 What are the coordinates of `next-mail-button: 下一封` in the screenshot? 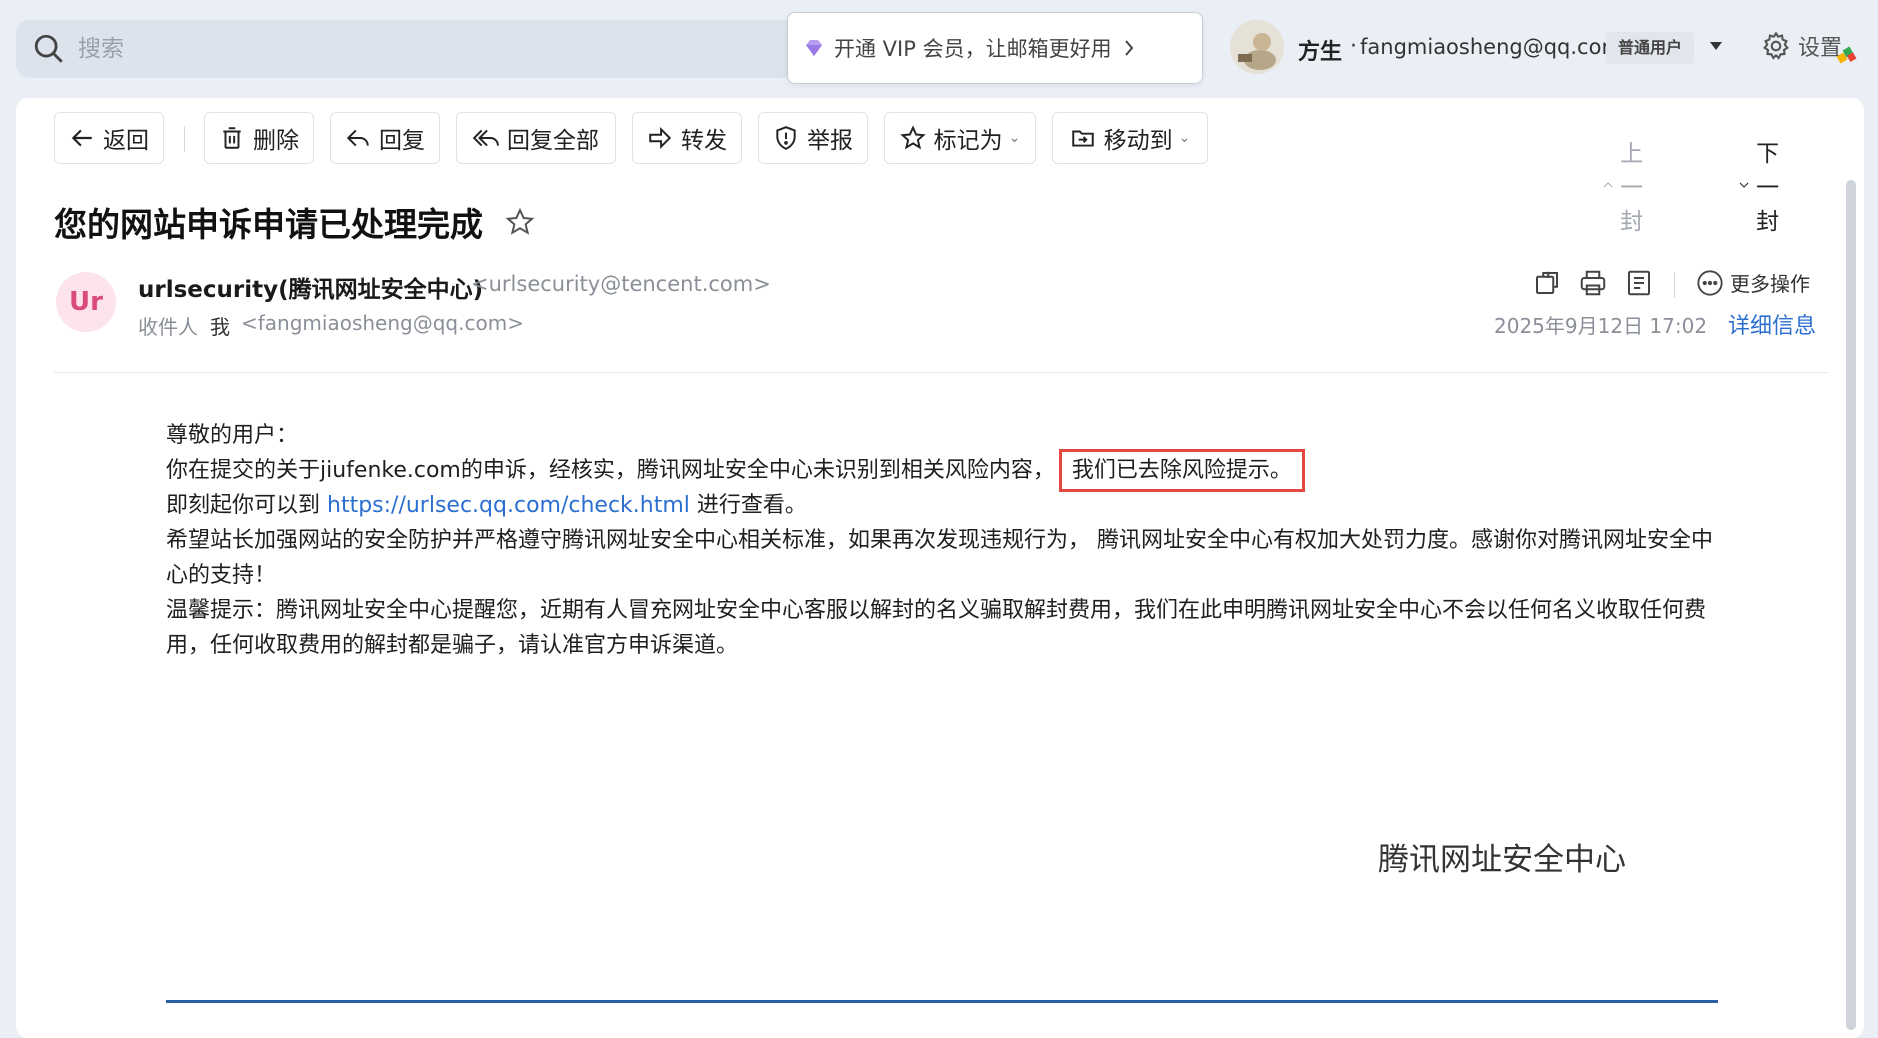 It's located at (1764, 185).